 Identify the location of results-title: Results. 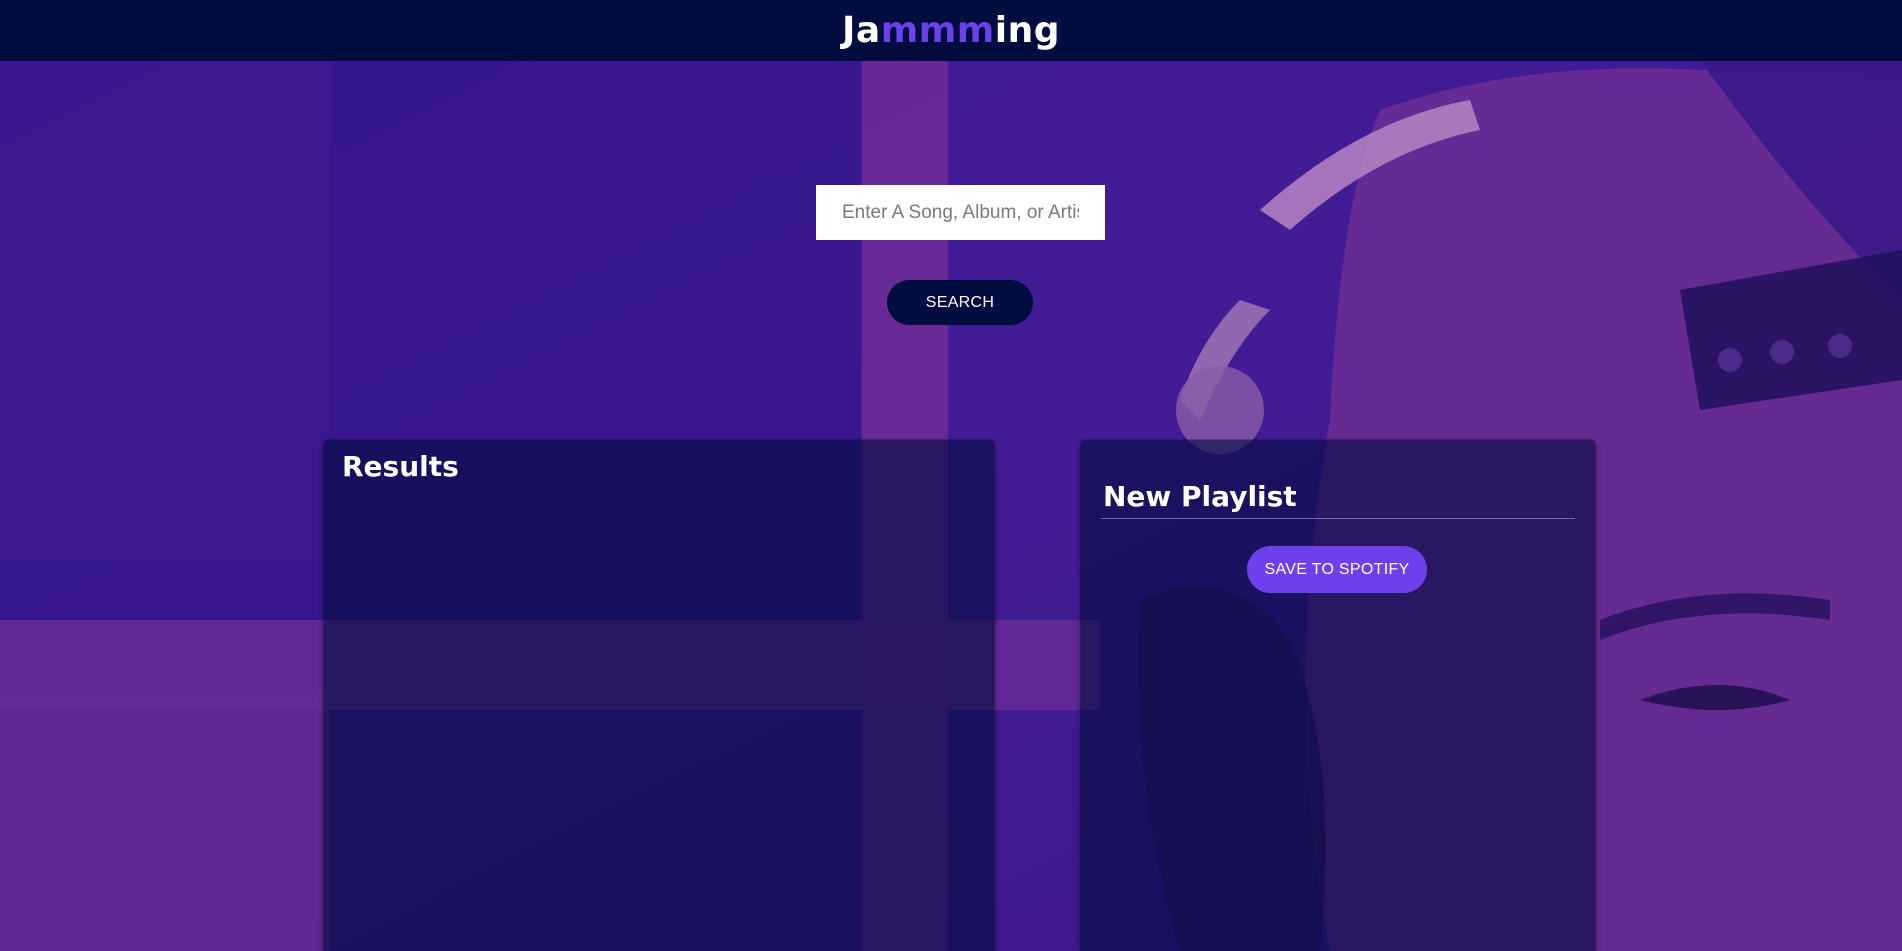
(400, 466).